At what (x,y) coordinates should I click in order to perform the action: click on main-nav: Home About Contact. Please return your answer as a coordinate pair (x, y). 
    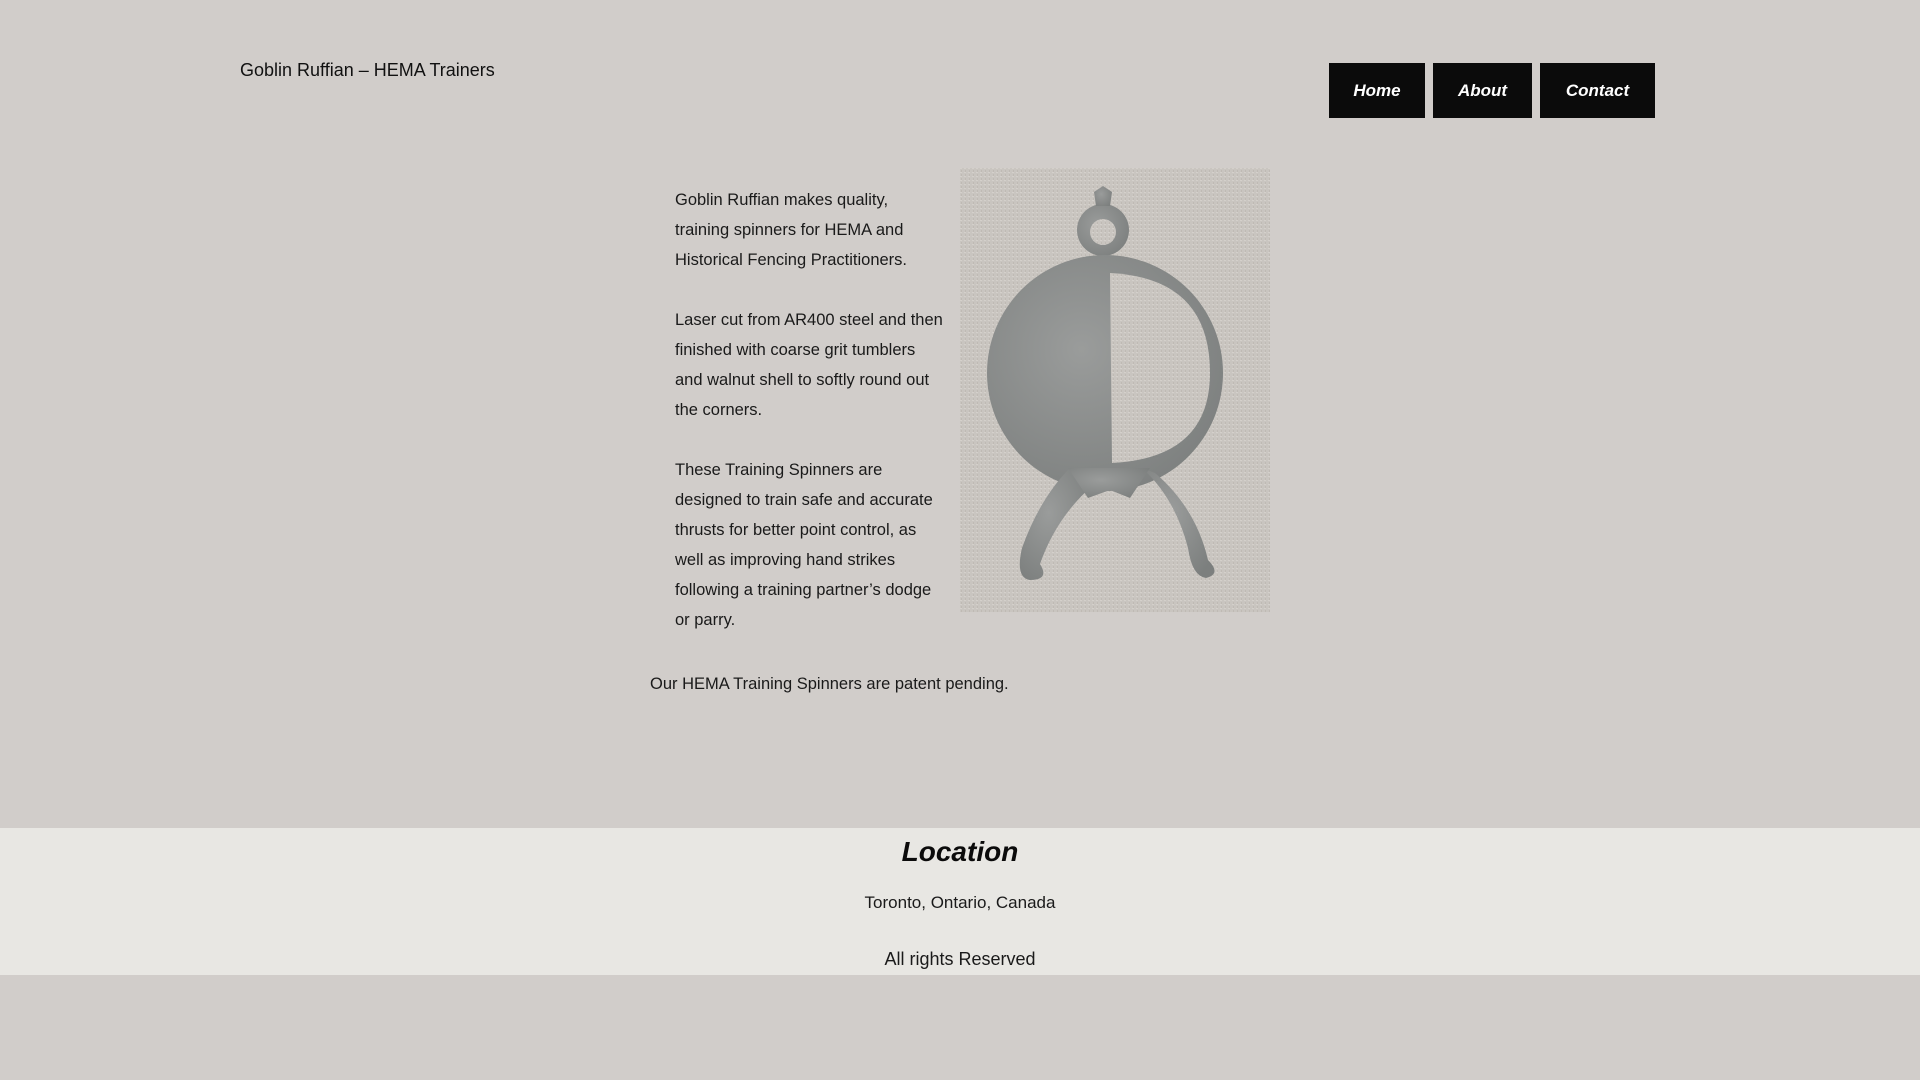
    Looking at the image, I should click on (1492, 90).